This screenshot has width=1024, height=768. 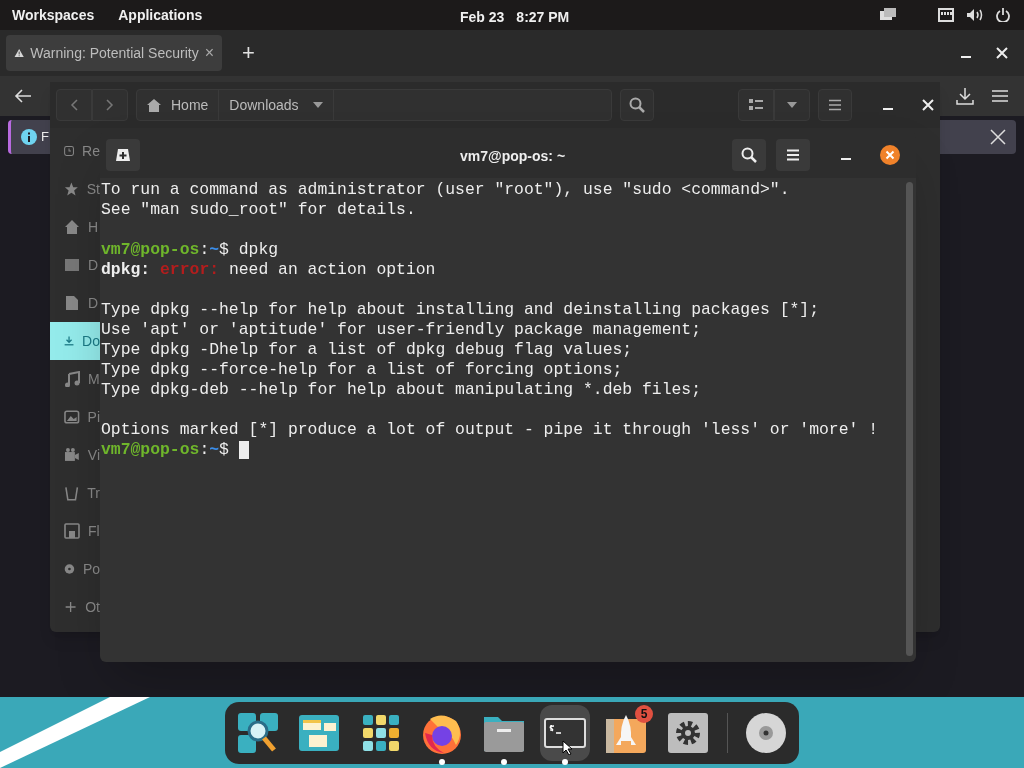 I want to click on sidebar-item: Pi, so click(x=75, y=417).